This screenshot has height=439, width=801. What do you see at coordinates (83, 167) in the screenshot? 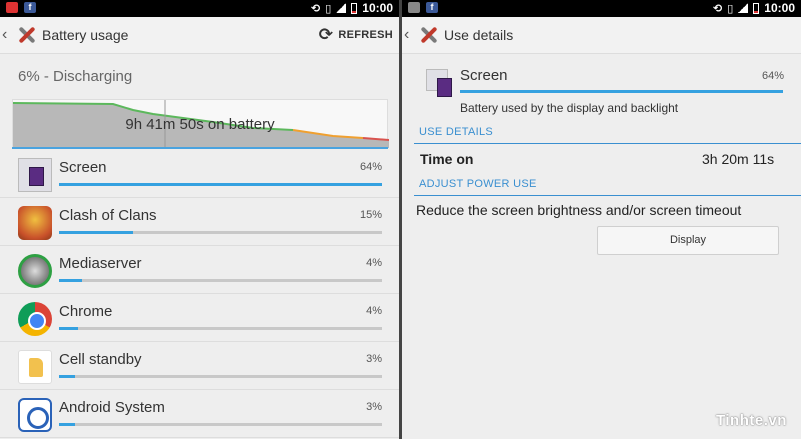
I see `app-name: Screen` at bounding box center [83, 167].